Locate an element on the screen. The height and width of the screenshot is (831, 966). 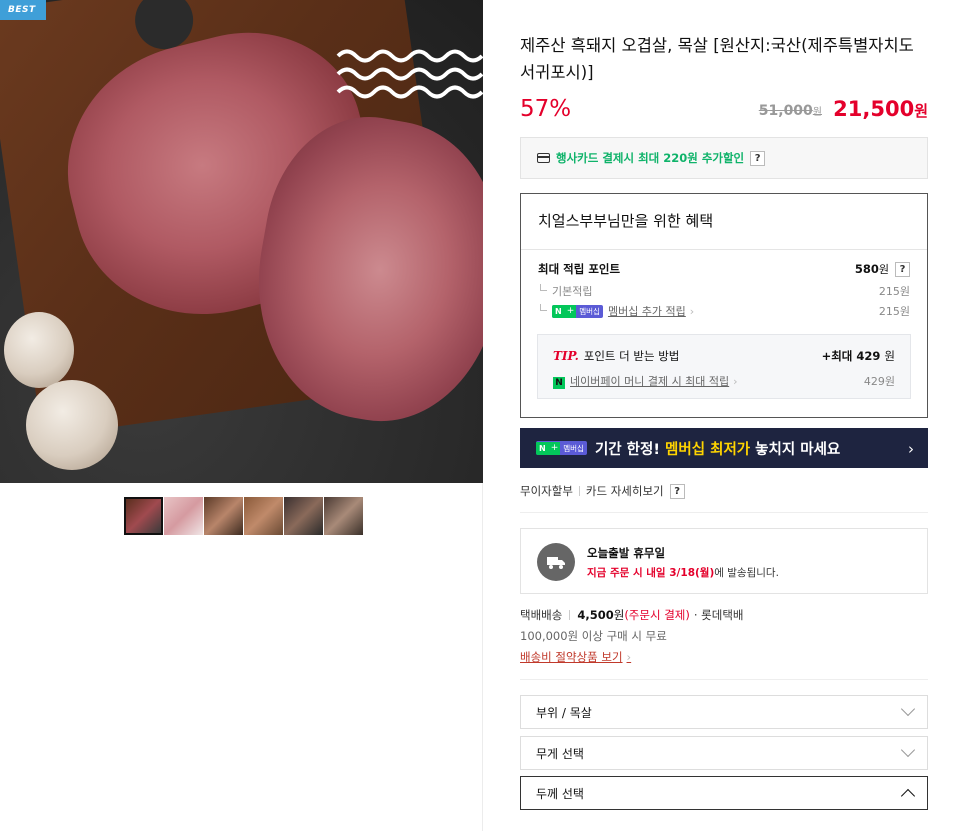
max-point-label: 최대 적립 포인트 is located at coordinates (579, 269).